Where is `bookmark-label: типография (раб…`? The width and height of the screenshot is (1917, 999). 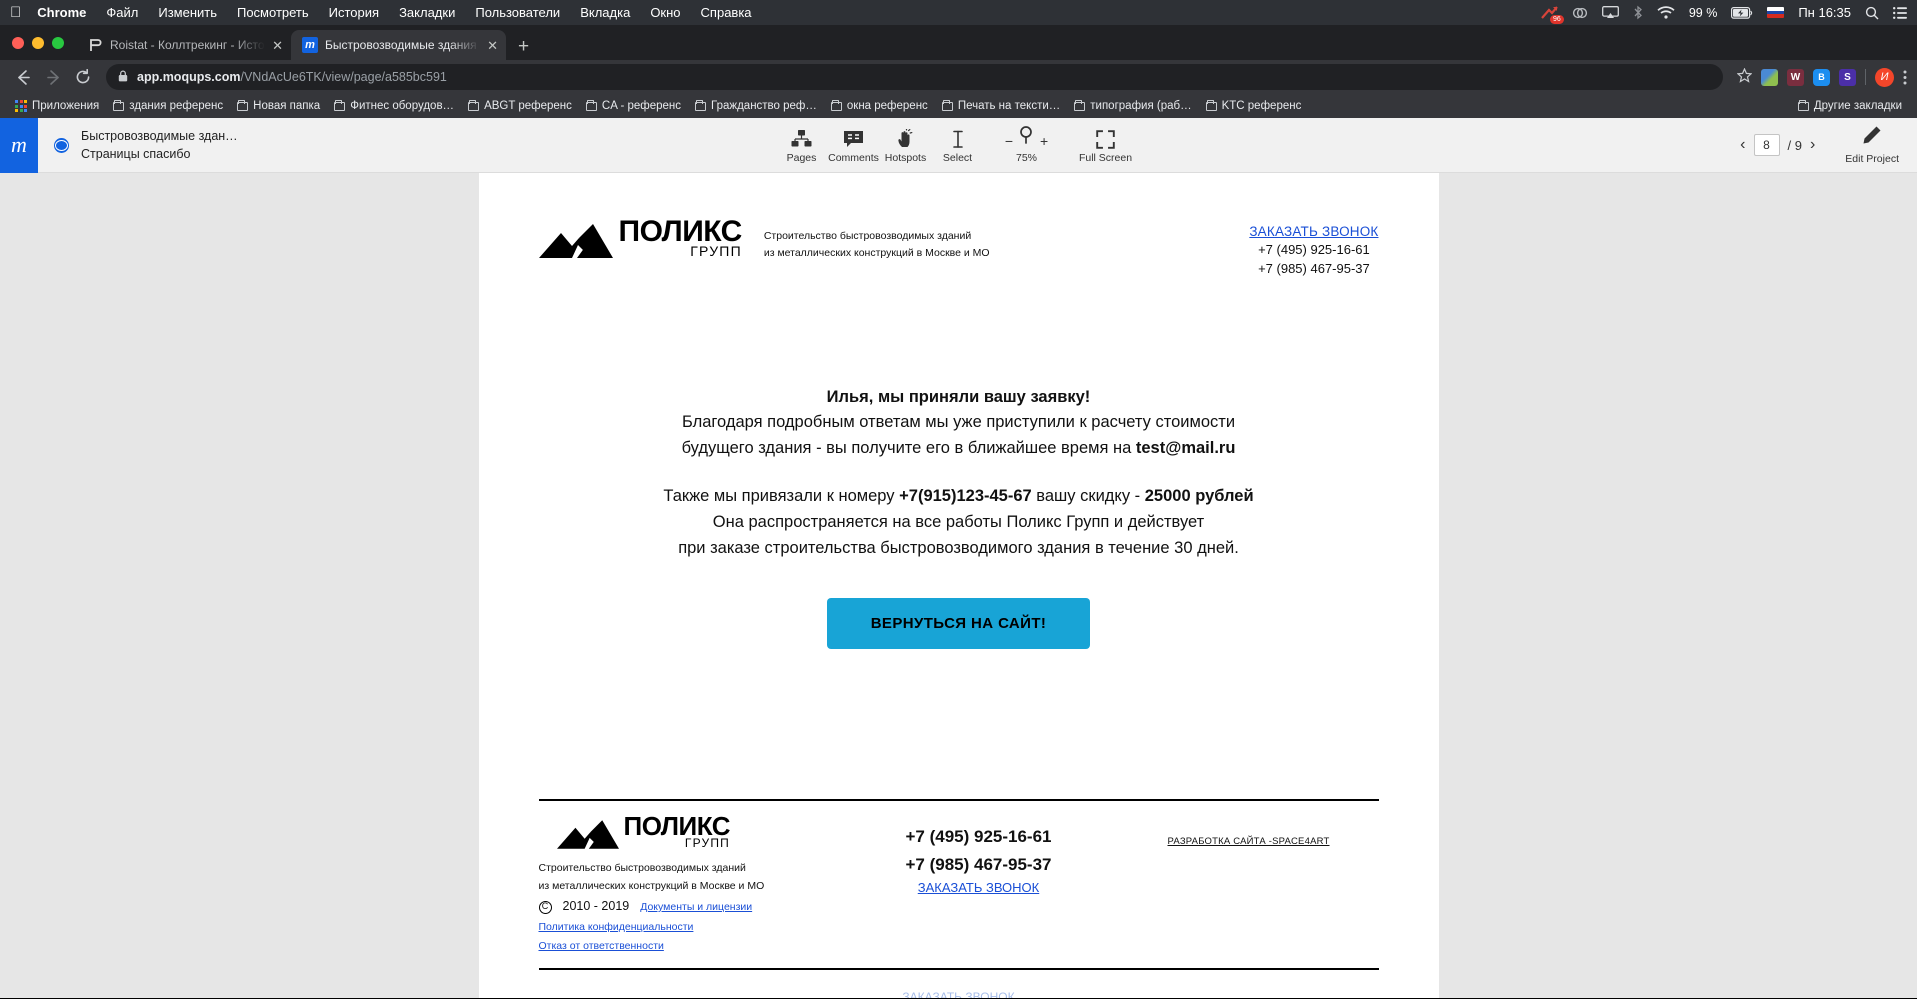
bookmark-label: типография (раб… is located at coordinates (1141, 106).